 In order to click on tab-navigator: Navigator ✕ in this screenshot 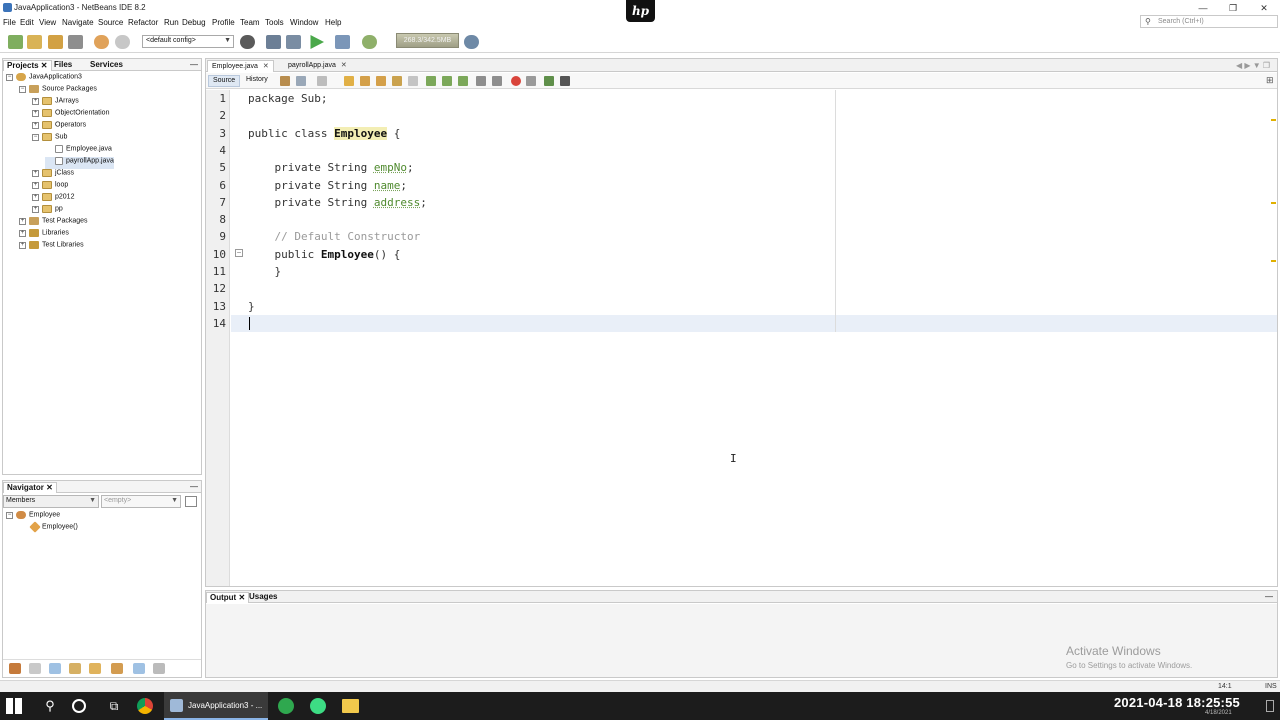, I will do `click(30, 487)`.